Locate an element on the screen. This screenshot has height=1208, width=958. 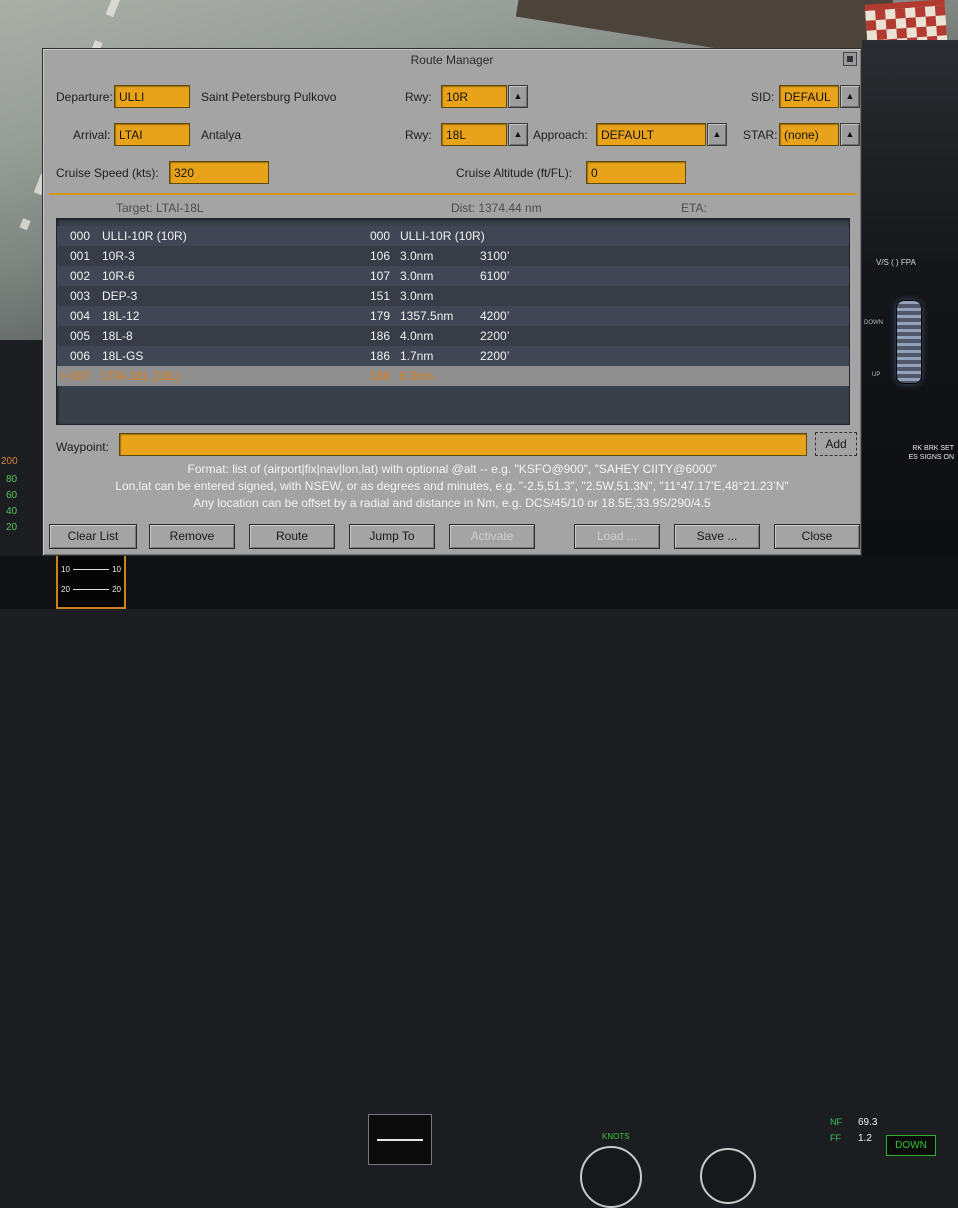
route-row: 002 10R-6 107 3.0nm 6100’ is located at coordinates (453, 276).